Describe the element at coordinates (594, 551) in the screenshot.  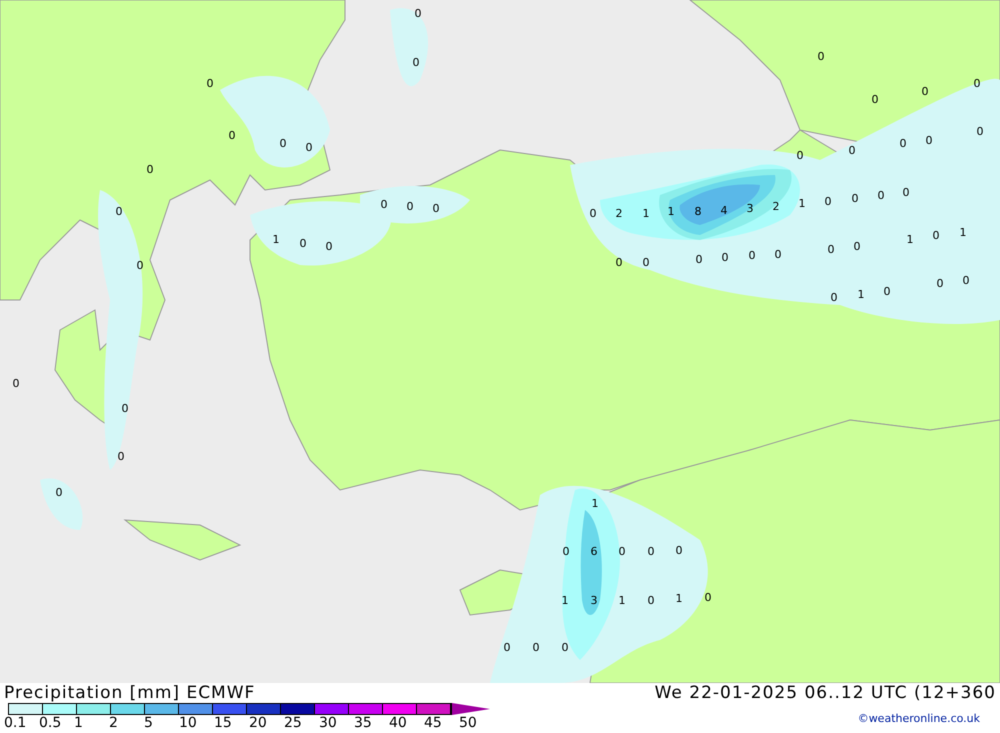
I see `precipitation-value: 6` at that location.